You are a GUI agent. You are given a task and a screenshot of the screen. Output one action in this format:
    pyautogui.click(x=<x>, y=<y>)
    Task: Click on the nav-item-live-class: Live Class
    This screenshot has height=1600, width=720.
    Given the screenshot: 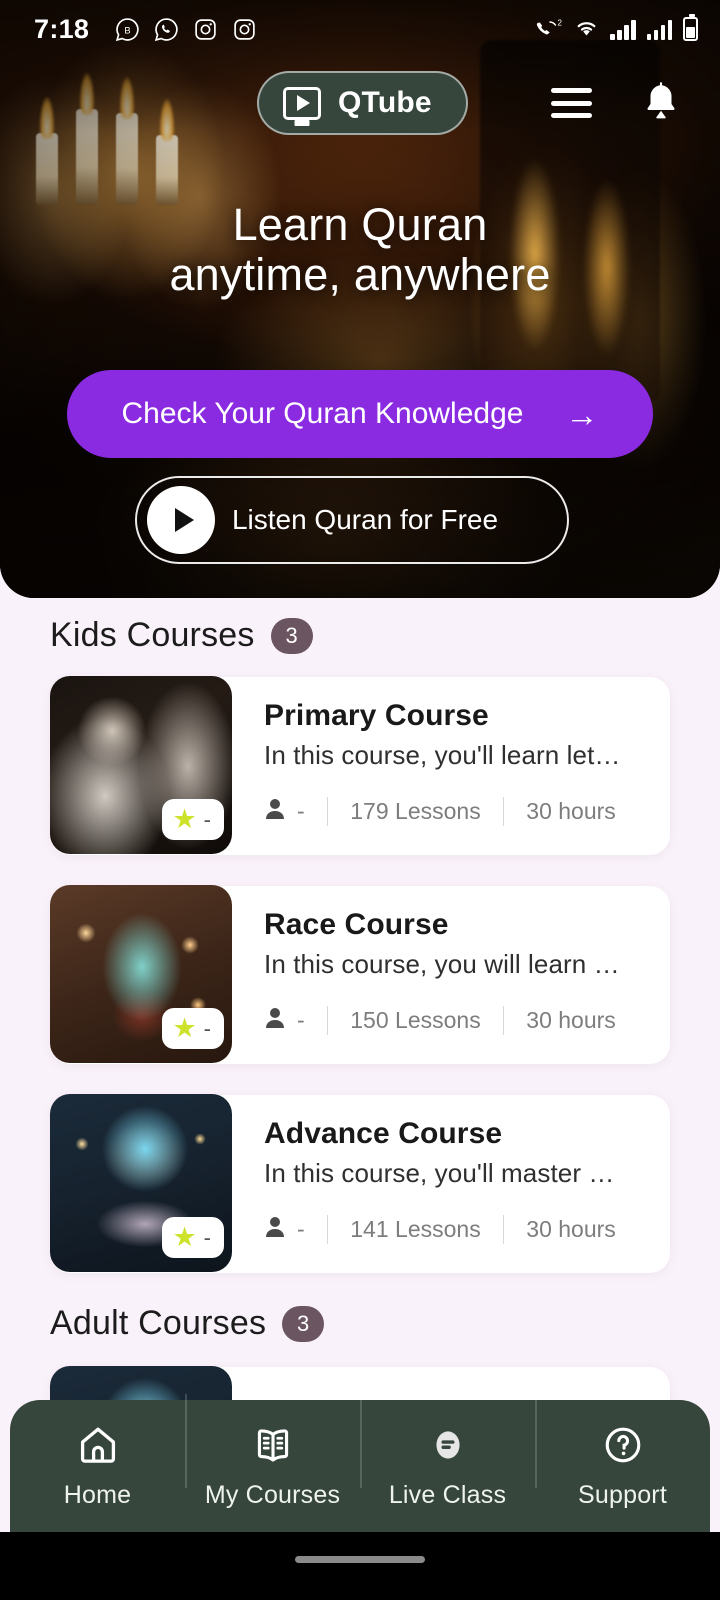 What is the action you would take?
    pyautogui.click(x=447, y=1452)
    